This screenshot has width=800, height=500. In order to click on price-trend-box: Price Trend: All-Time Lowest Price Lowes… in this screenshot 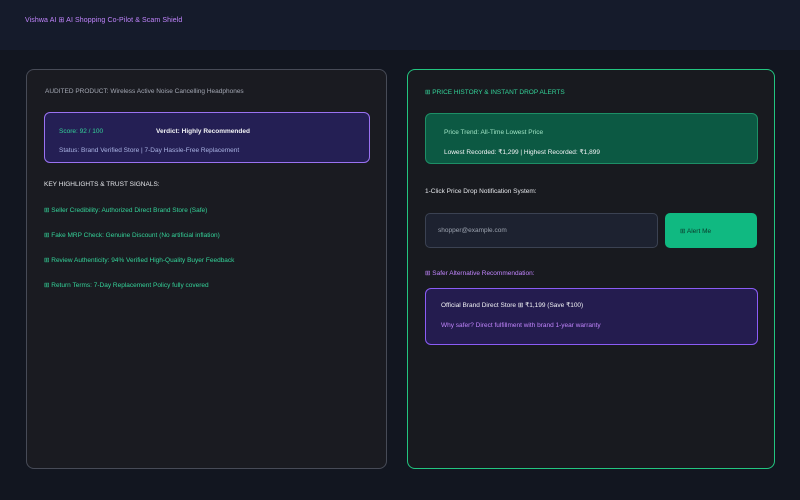, I will do `click(591, 138)`.